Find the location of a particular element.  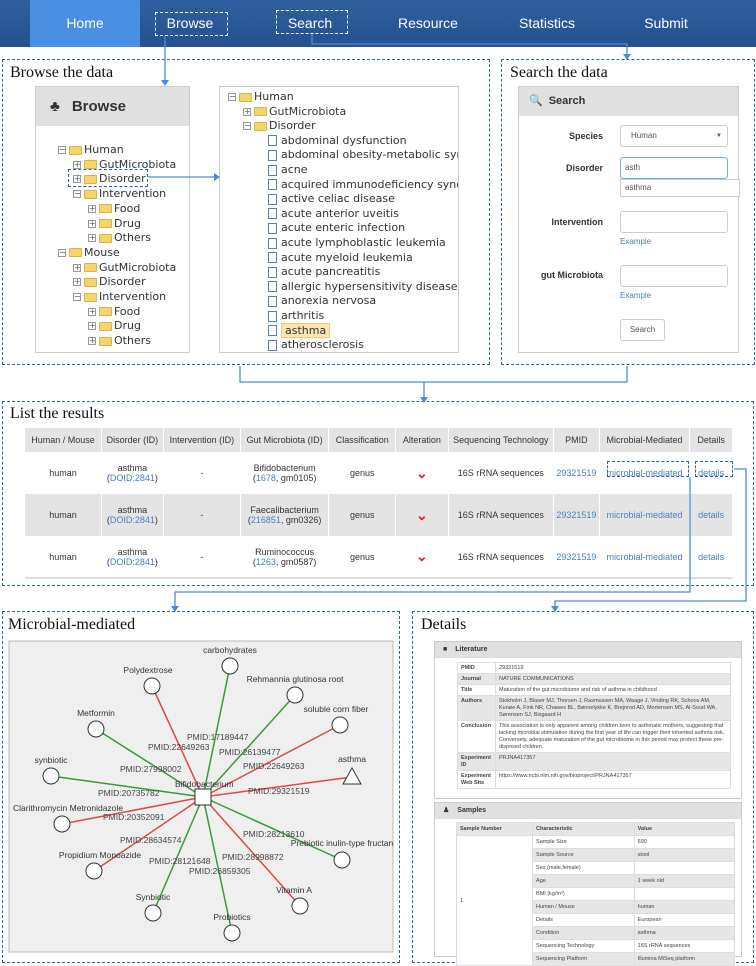

search-button: Search is located at coordinates (642, 330).